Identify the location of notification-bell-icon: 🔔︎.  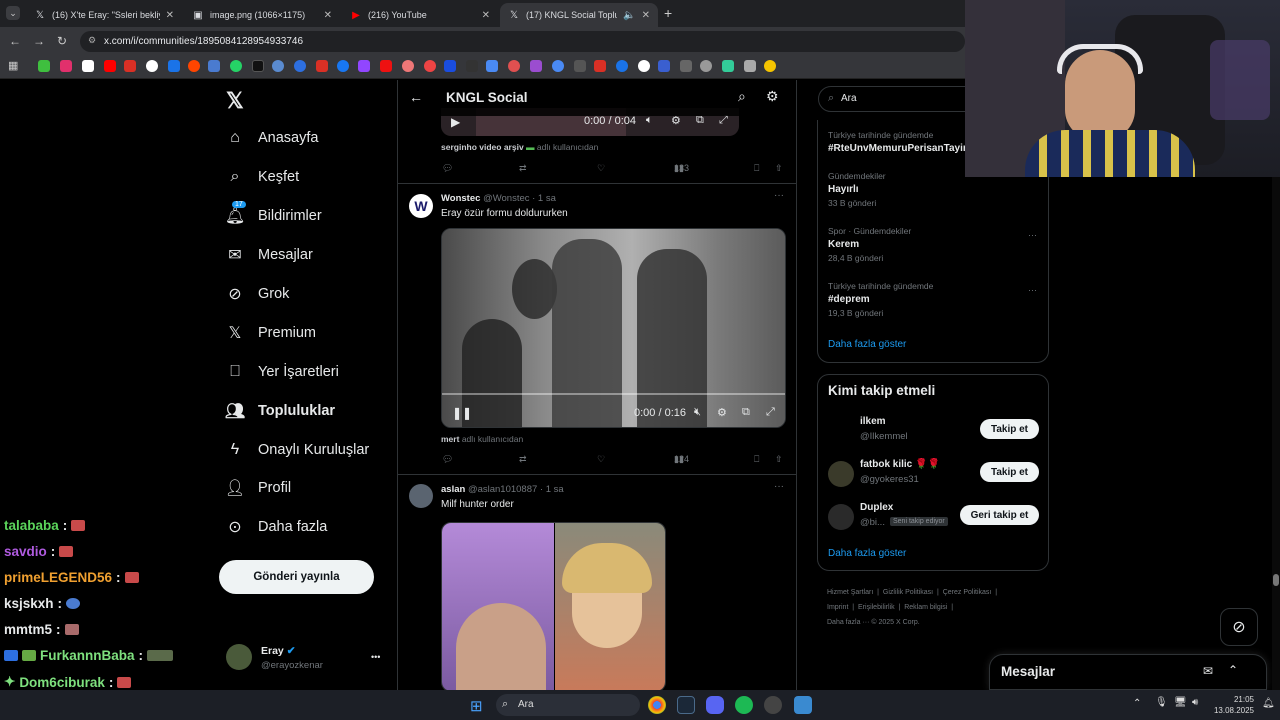
(1268, 703).